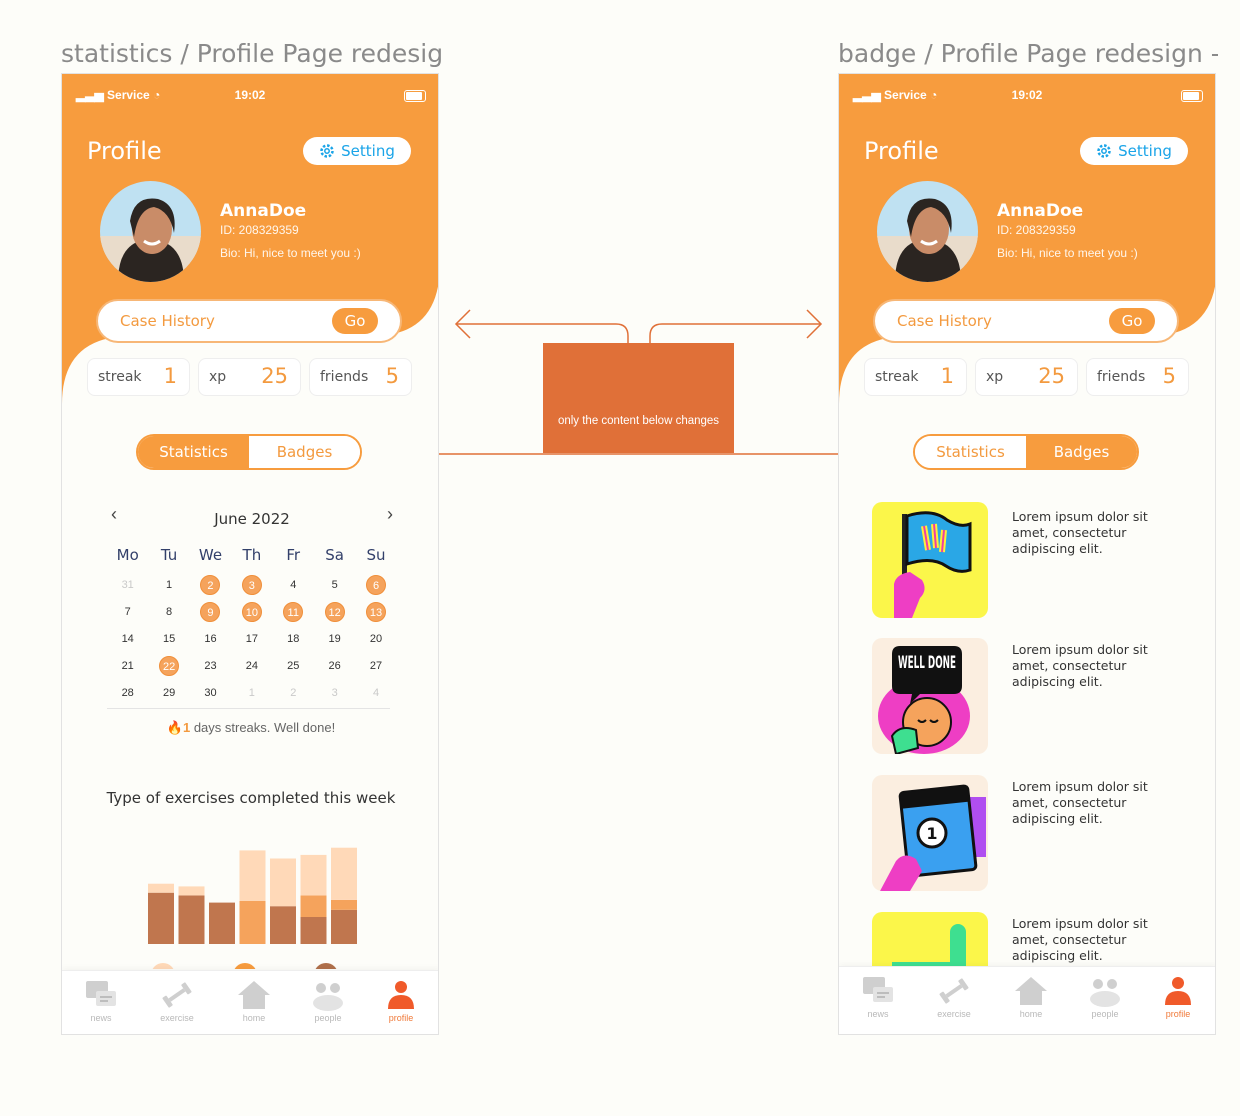 The width and height of the screenshot is (1240, 1116). Describe the element at coordinates (127, 665) in the screenshot. I see `calendar-day: 21` at that location.